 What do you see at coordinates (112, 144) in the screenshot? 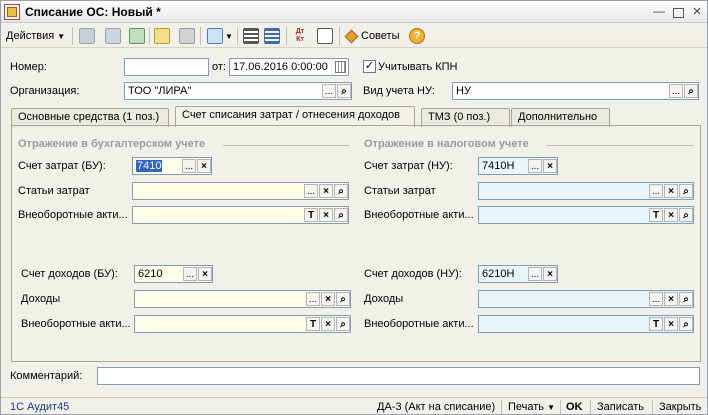
I see `bu-section-title: Отражение в бухгалтерском учете` at bounding box center [112, 144].